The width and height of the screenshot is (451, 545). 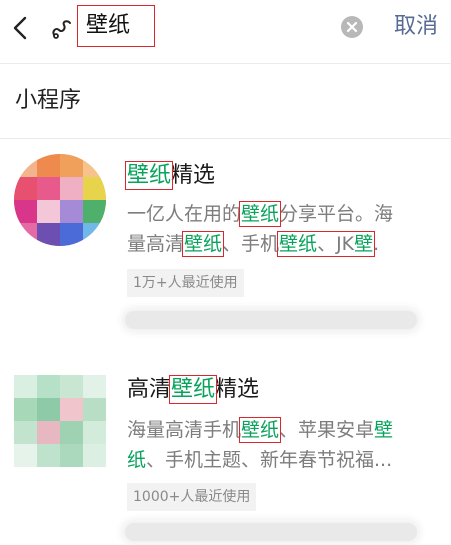 What do you see at coordinates (336, 214) in the screenshot?
I see `desc-text: 分享平台。海` at bounding box center [336, 214].